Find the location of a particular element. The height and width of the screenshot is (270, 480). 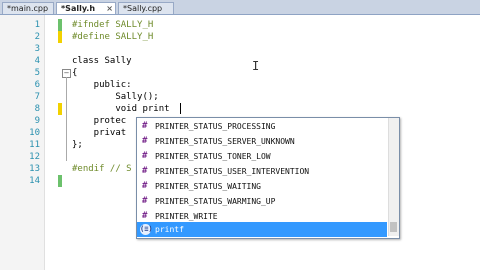

tab-label: *Sally.h is located at coordinates (78, 8).